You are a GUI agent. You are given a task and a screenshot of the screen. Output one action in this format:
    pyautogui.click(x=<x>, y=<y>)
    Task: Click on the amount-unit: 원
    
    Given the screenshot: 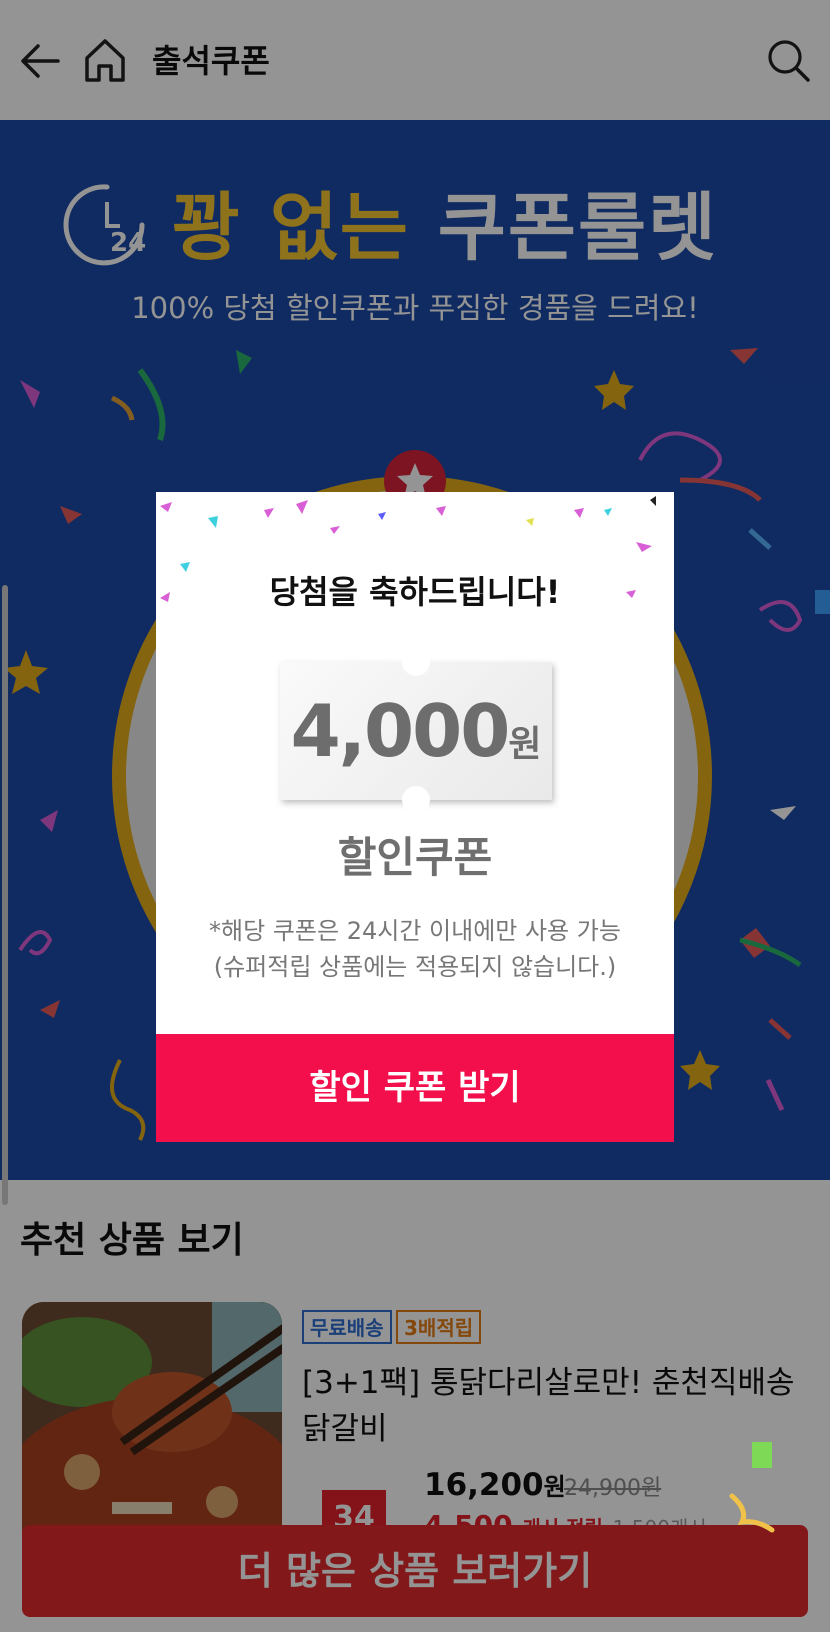 What is the action you would take?
    pyautogui.click(x=525, y=744)
    